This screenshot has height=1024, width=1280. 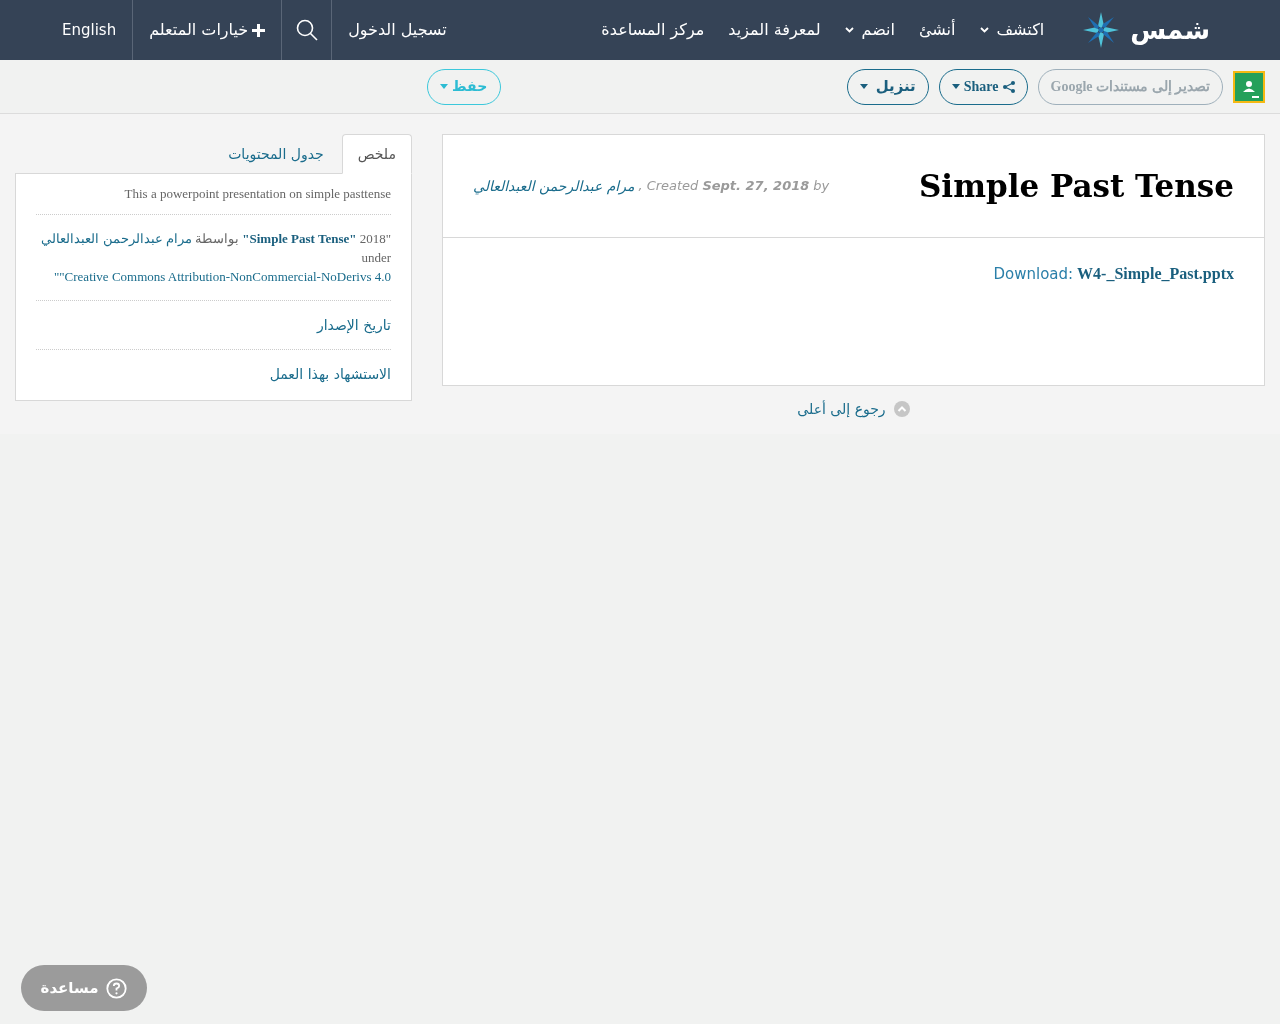 What do you see at coordinates (353, 324) in the screenshot?
I see `panel-link: تاريخ الإصدار` at bounding box center [353, 324].